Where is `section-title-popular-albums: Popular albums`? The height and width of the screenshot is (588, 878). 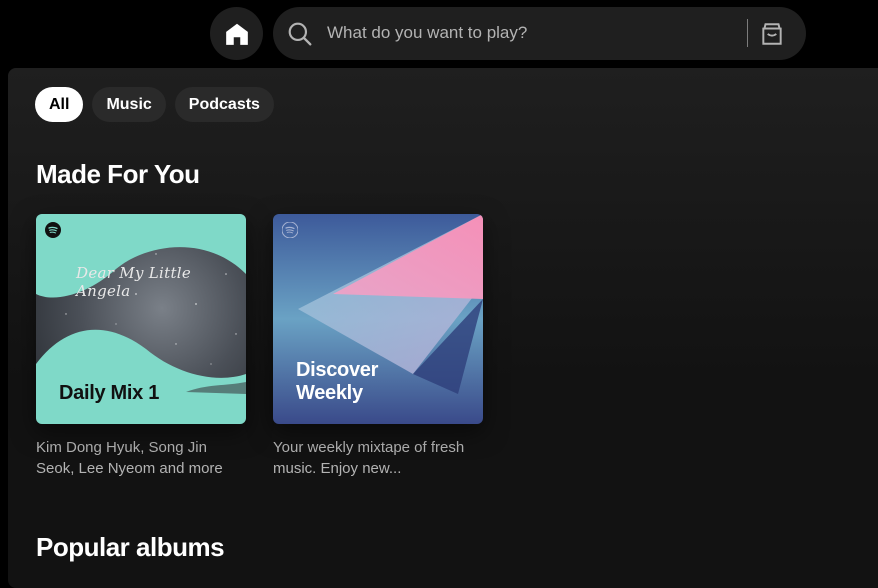 section-title-popular-albums: Popular albums is located at coordinates (130, 547).